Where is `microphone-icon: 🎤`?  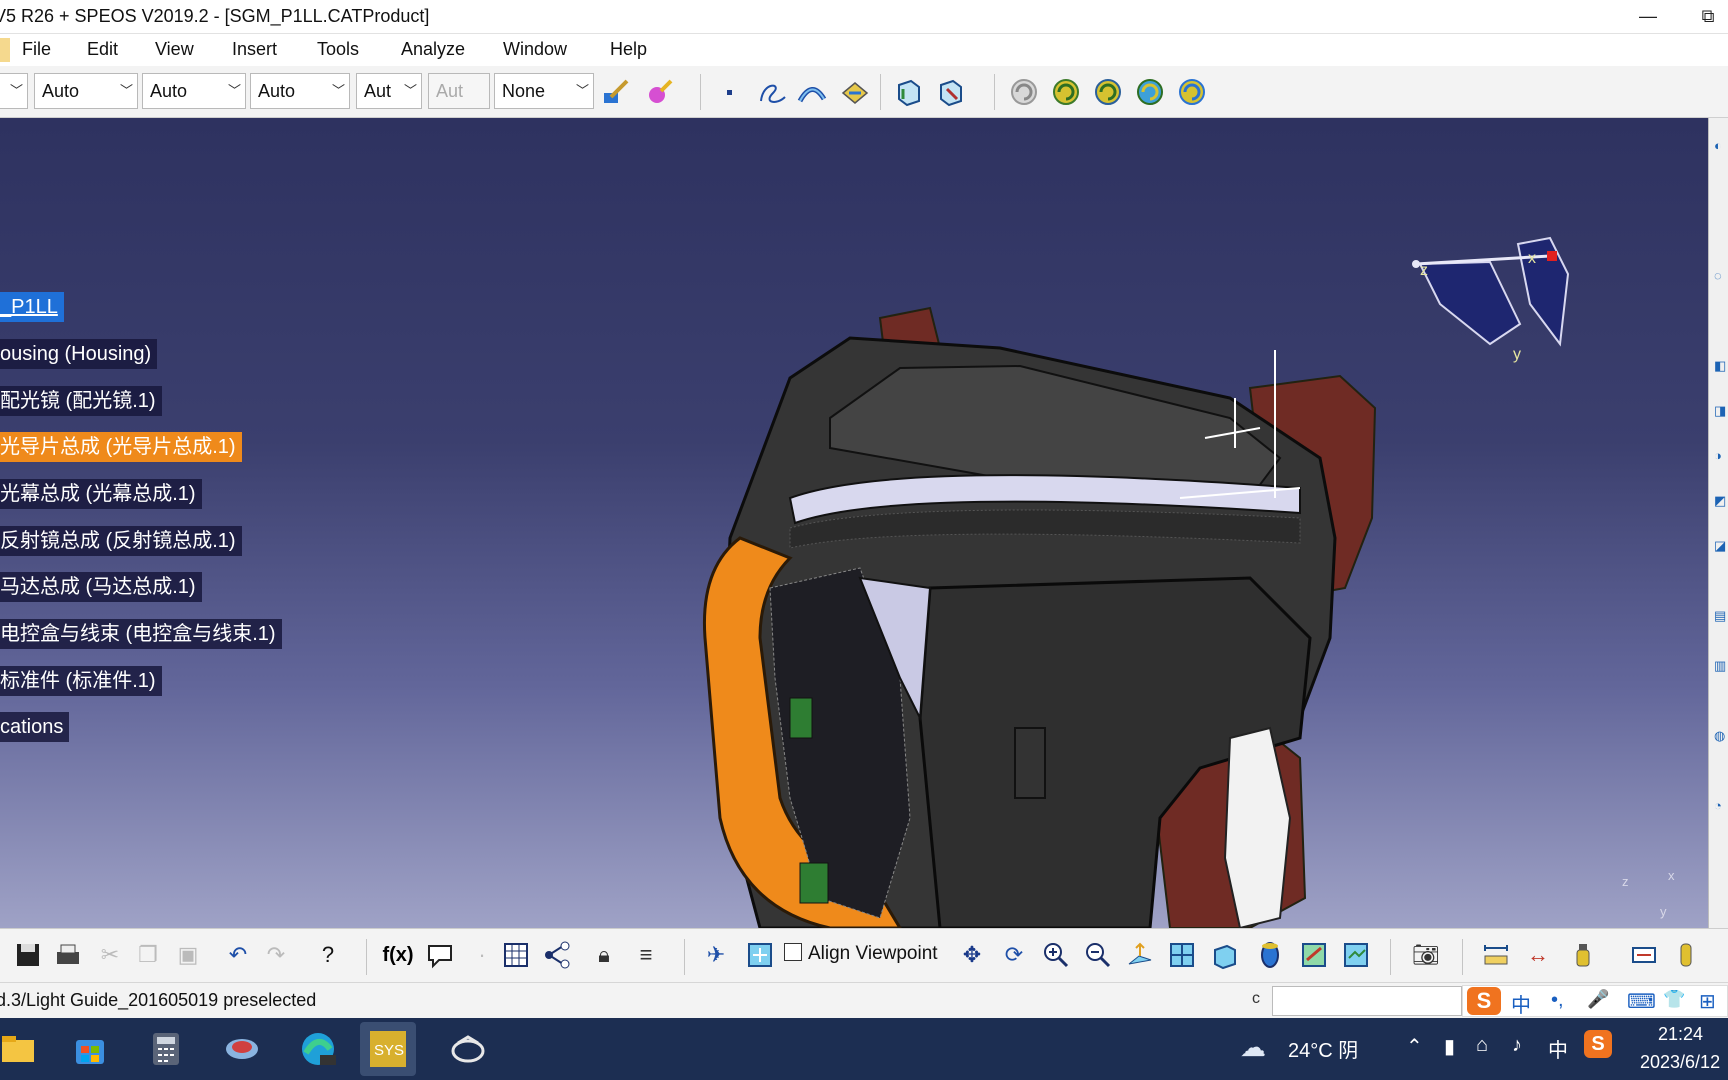 microphone-icon: 🎤 is located at coordinates (1598, 999).